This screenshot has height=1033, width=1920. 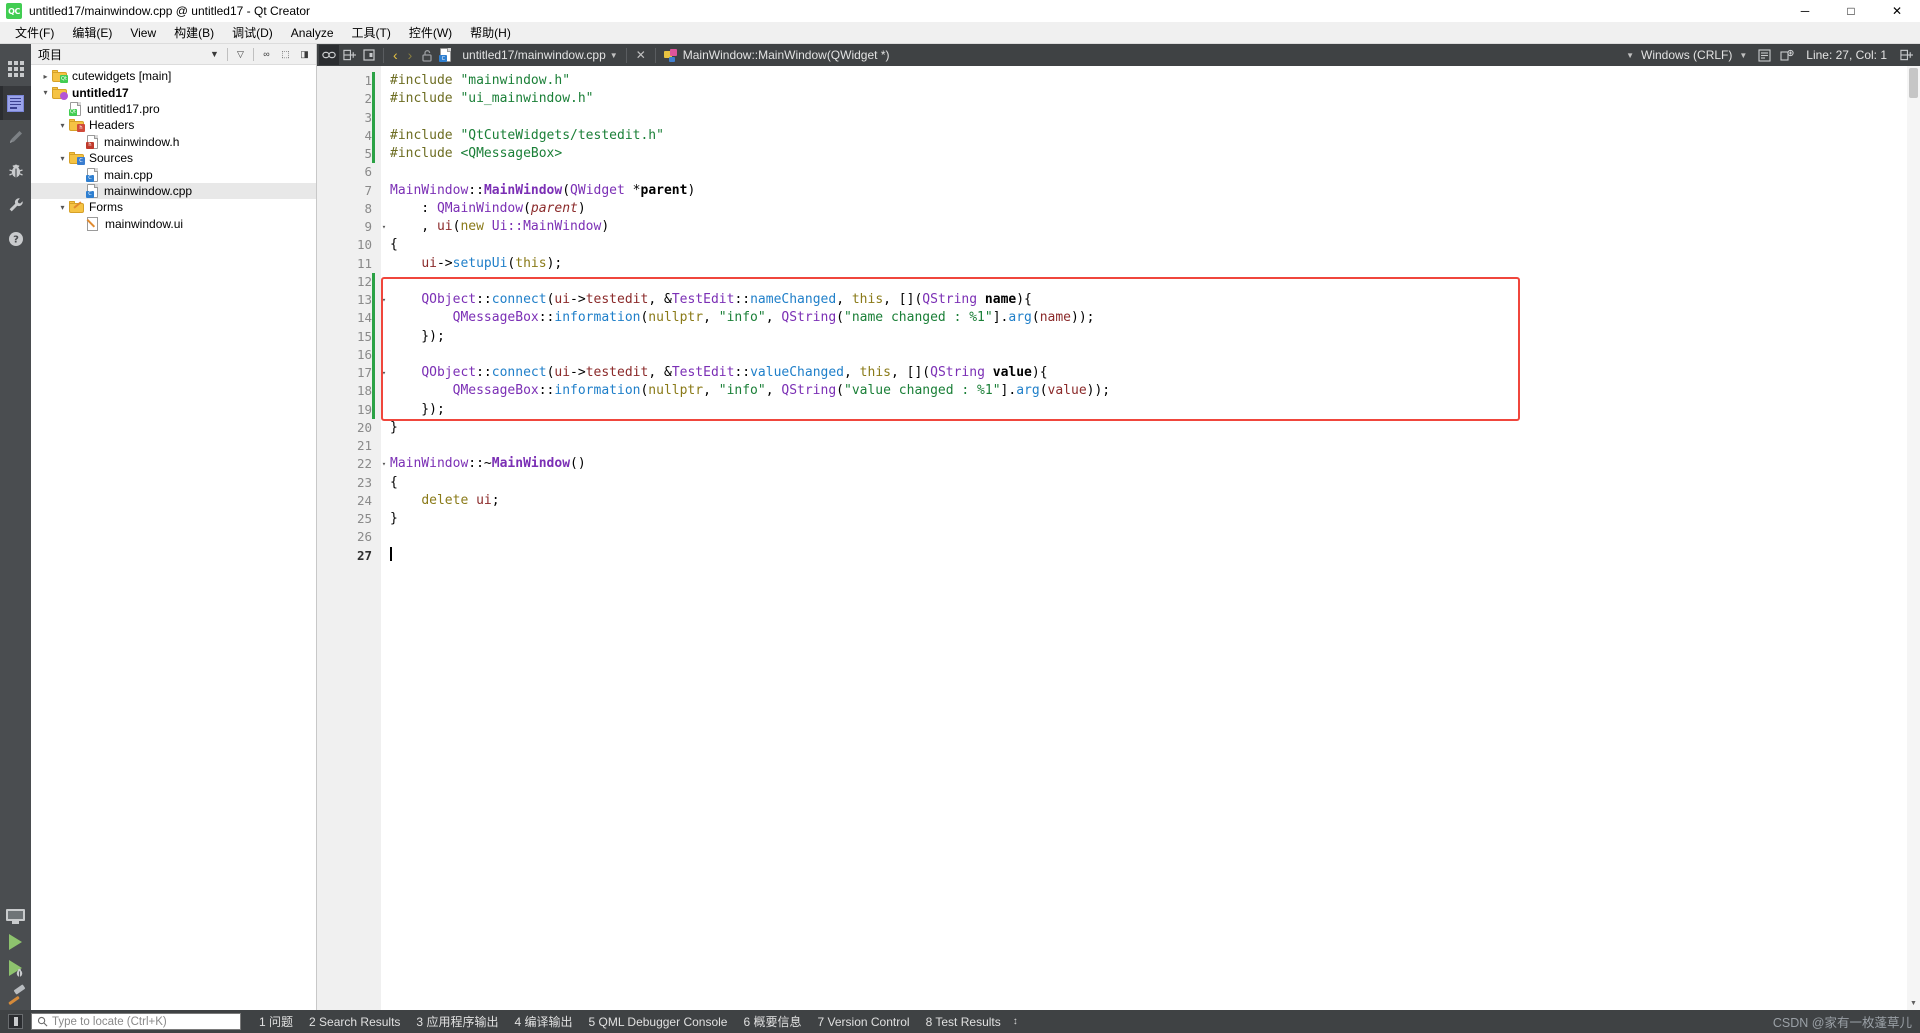 I want to click on play-icon, so click(x=15, y=942).